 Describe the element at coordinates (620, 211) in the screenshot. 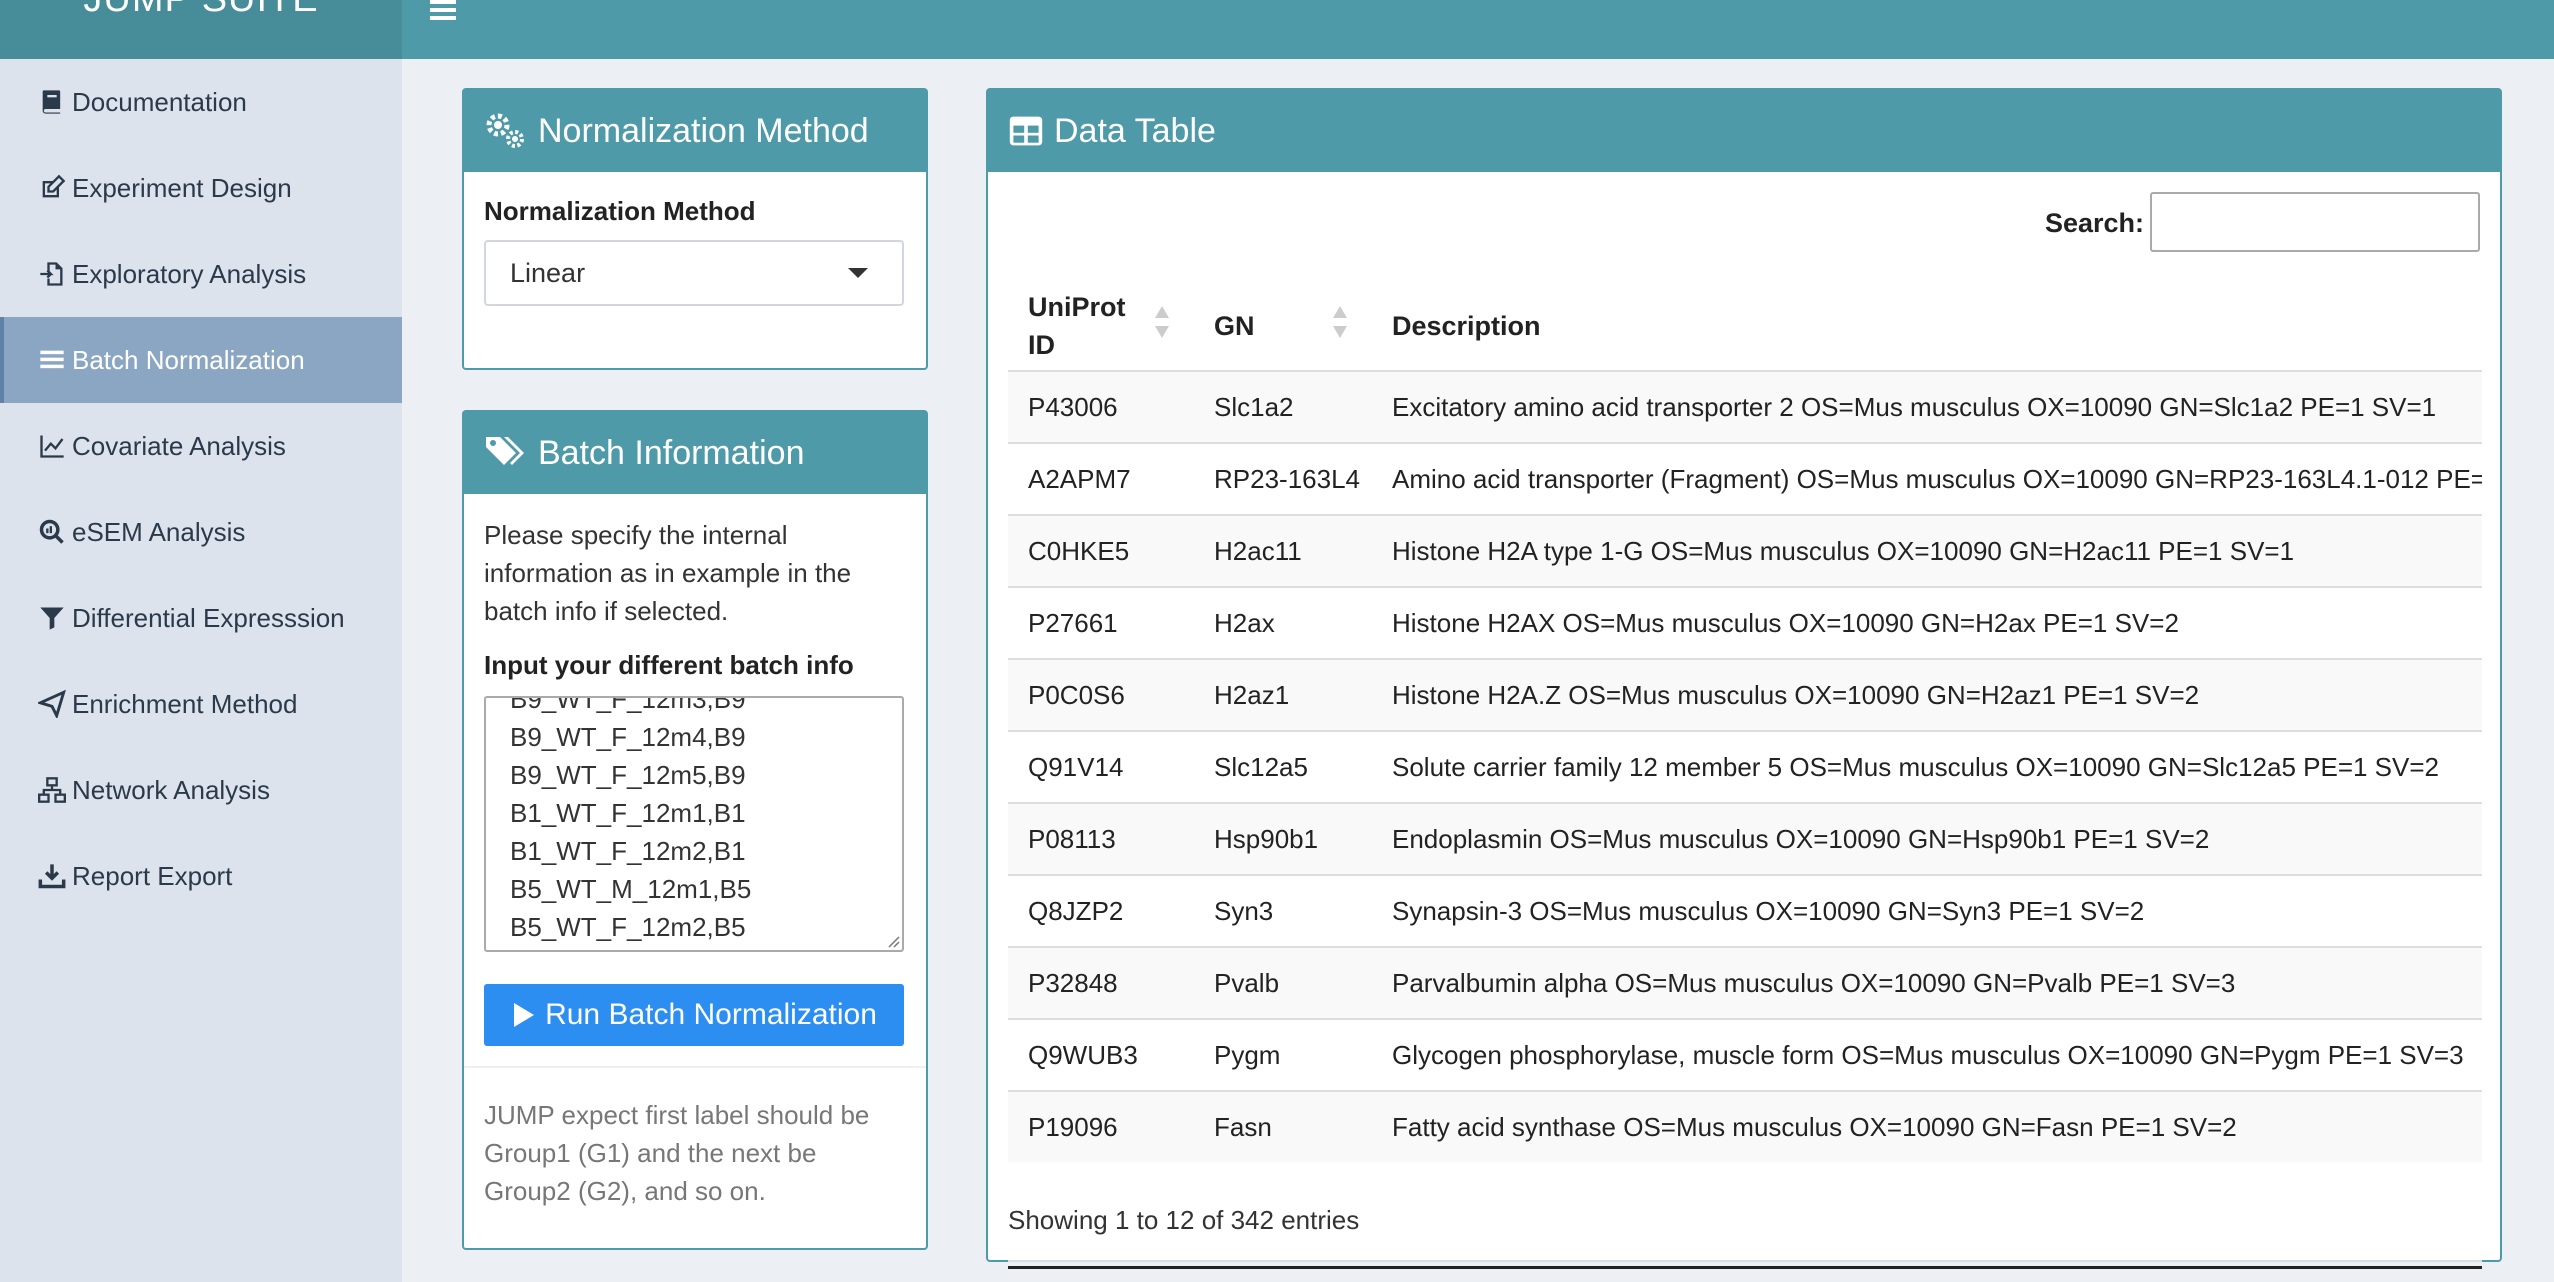

I see `normalization-method-label: Normalization Method` at that location.